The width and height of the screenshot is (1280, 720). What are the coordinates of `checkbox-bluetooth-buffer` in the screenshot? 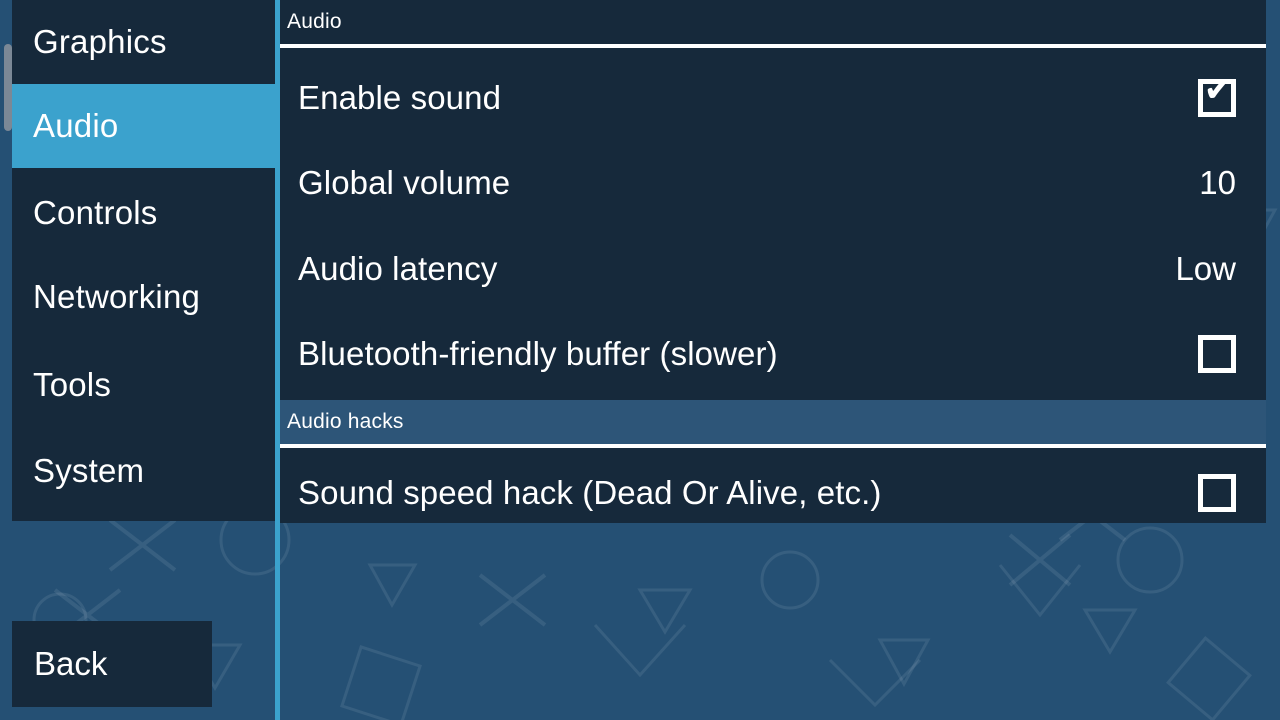 It's located at (1217, 353).